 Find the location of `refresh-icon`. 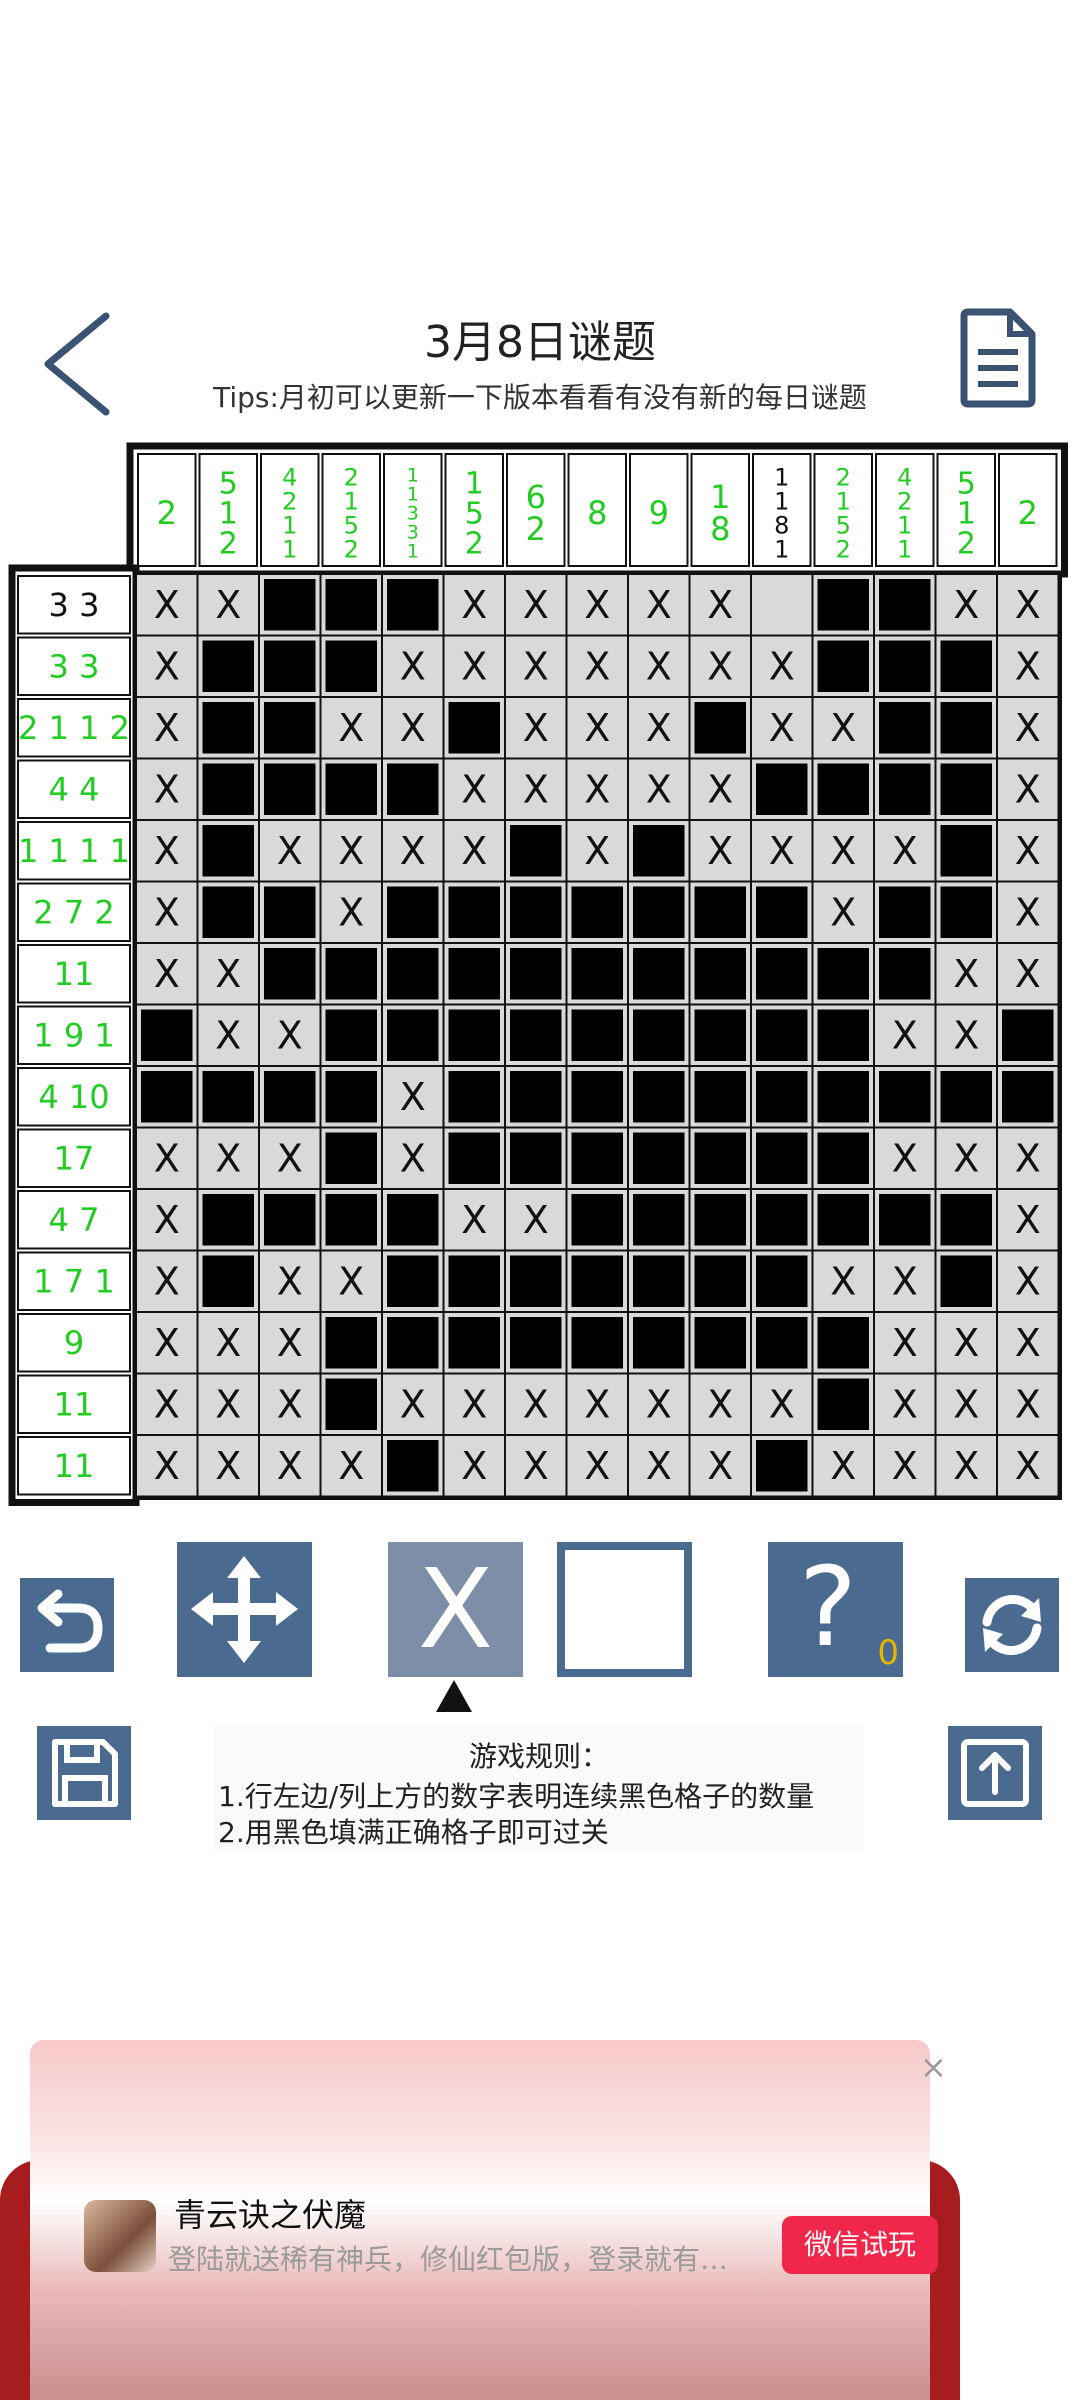

refresh-icon is located at coordinates (1012, 1625).